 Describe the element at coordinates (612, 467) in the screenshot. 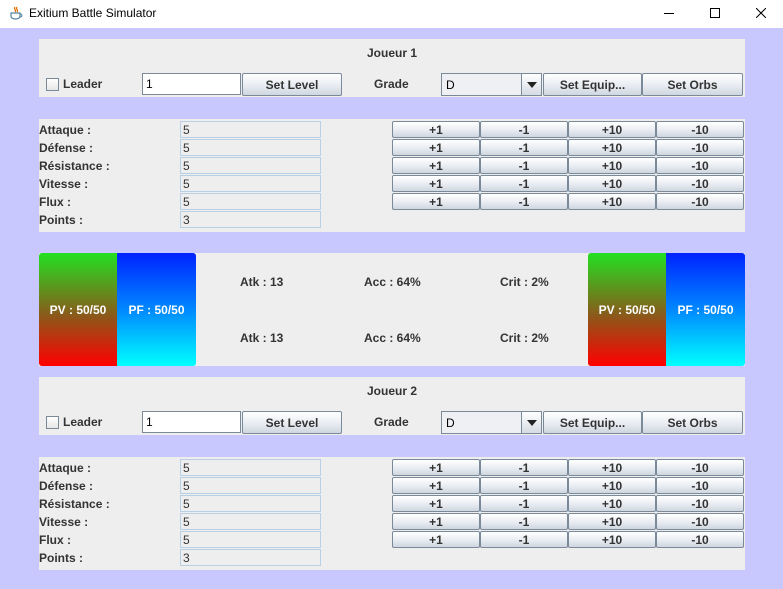

I see `player2-attaque-plus10-button: +10` at that location.